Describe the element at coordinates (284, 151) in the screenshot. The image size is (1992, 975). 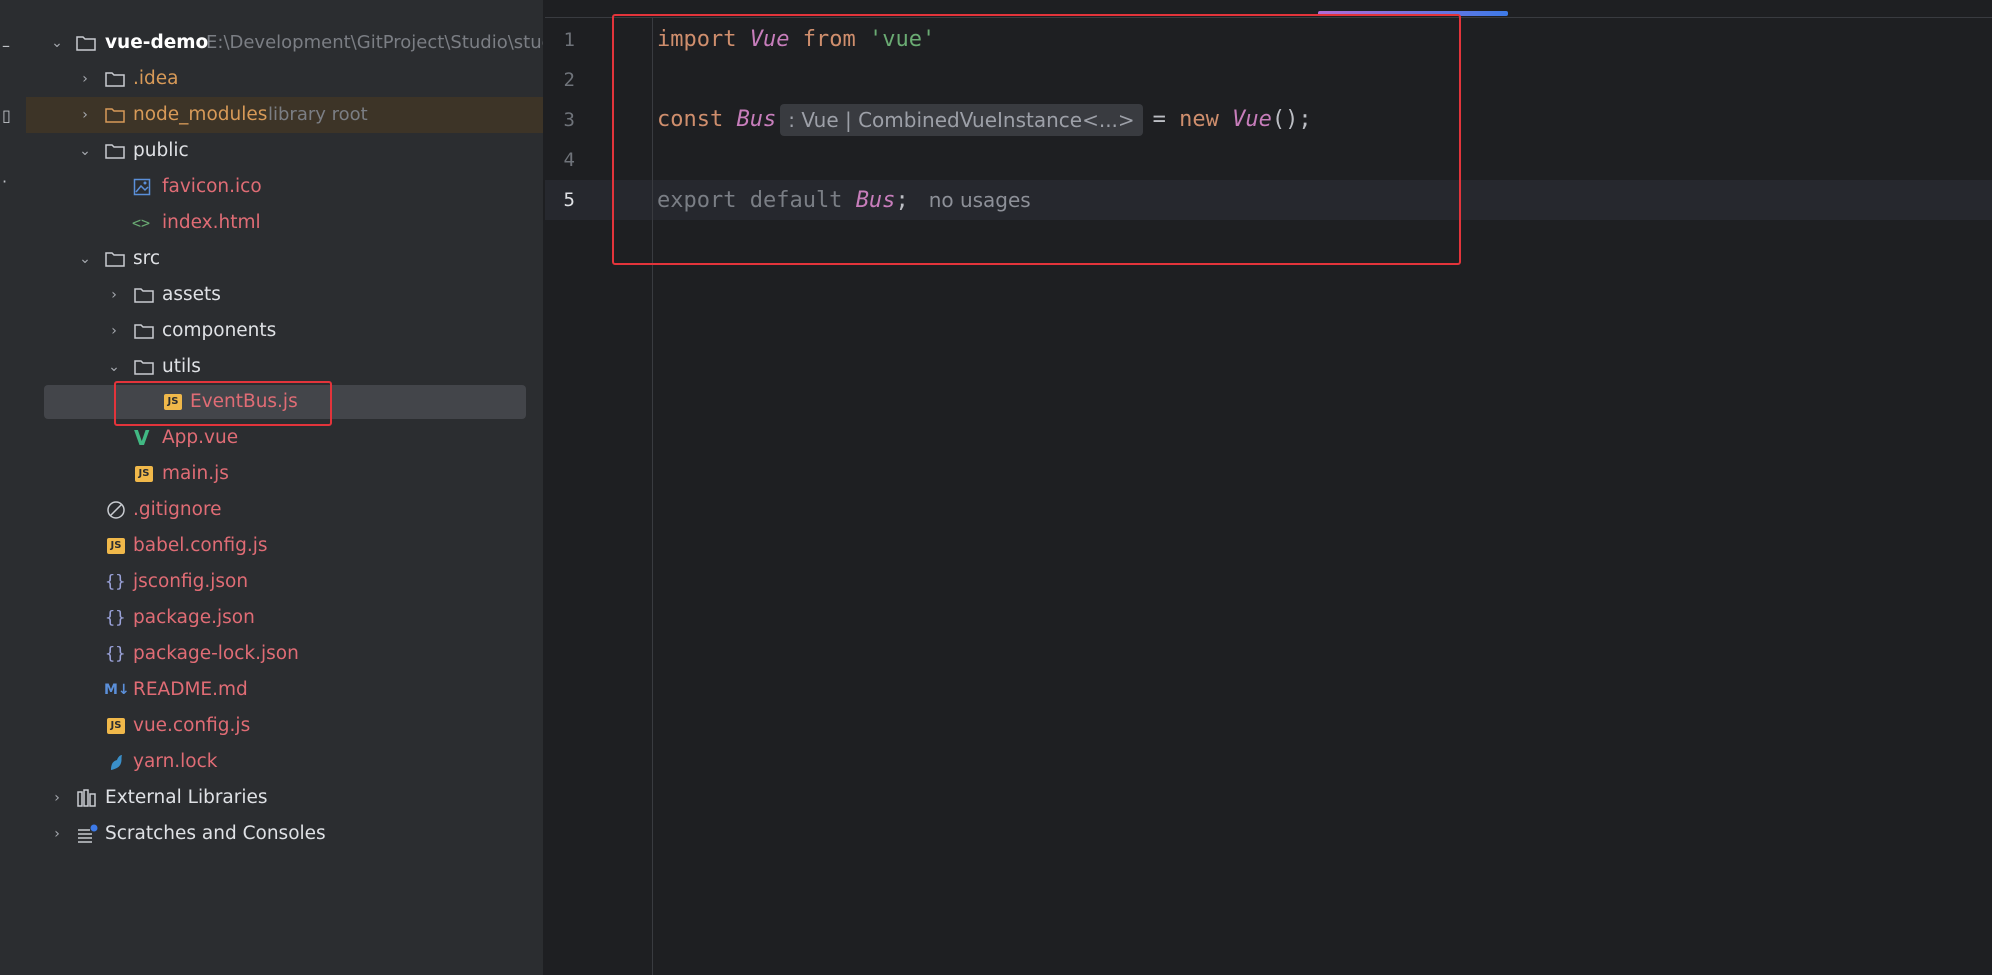
I see `tree-row-public: ⌄ public` at that location.